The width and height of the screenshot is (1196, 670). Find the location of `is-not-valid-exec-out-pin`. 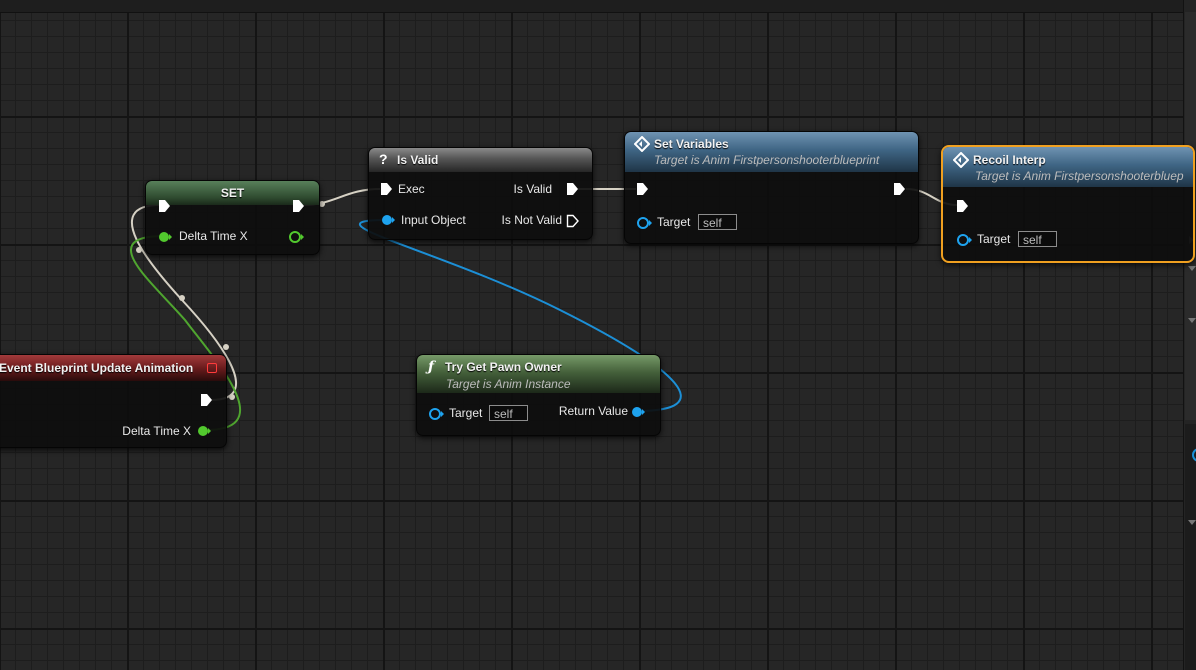

is-not-valid-exec-out-pin is located at coordinates (573, 221).